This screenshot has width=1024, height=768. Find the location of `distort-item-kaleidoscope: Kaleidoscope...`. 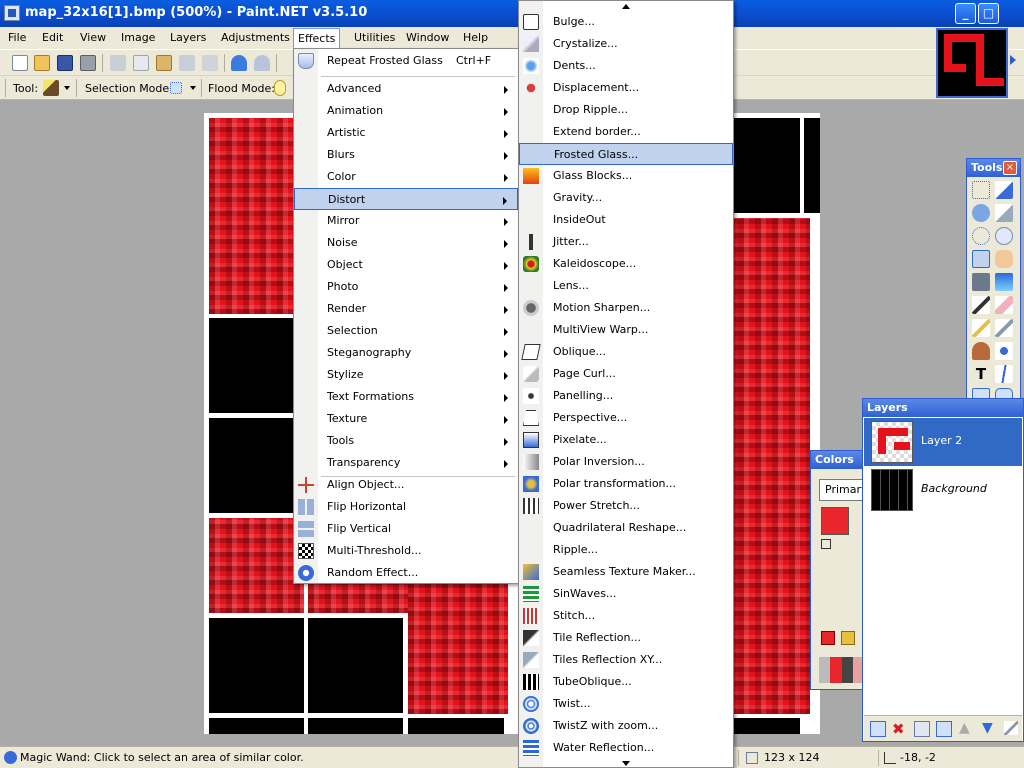

distort-item-kaleidoscope: Kaleidoscope... is located at coordinates (626, 264).